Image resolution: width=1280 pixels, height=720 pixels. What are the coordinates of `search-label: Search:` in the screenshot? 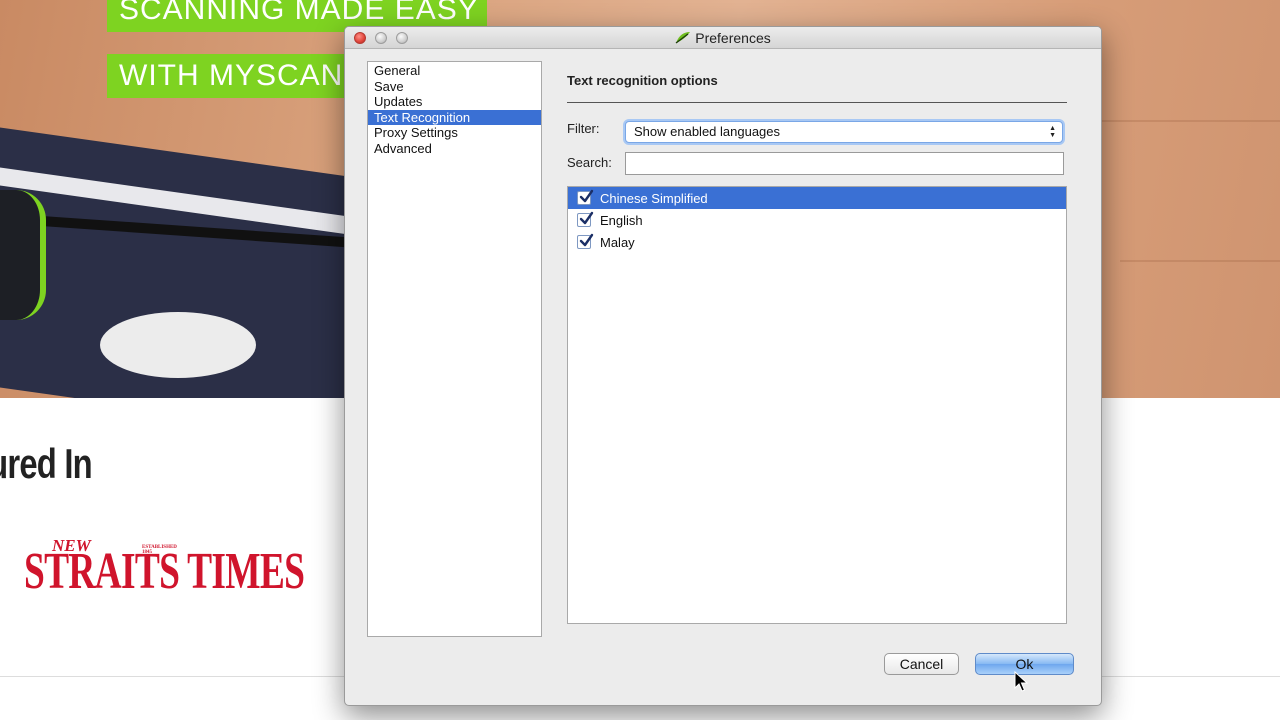 It's located at (589, 162).